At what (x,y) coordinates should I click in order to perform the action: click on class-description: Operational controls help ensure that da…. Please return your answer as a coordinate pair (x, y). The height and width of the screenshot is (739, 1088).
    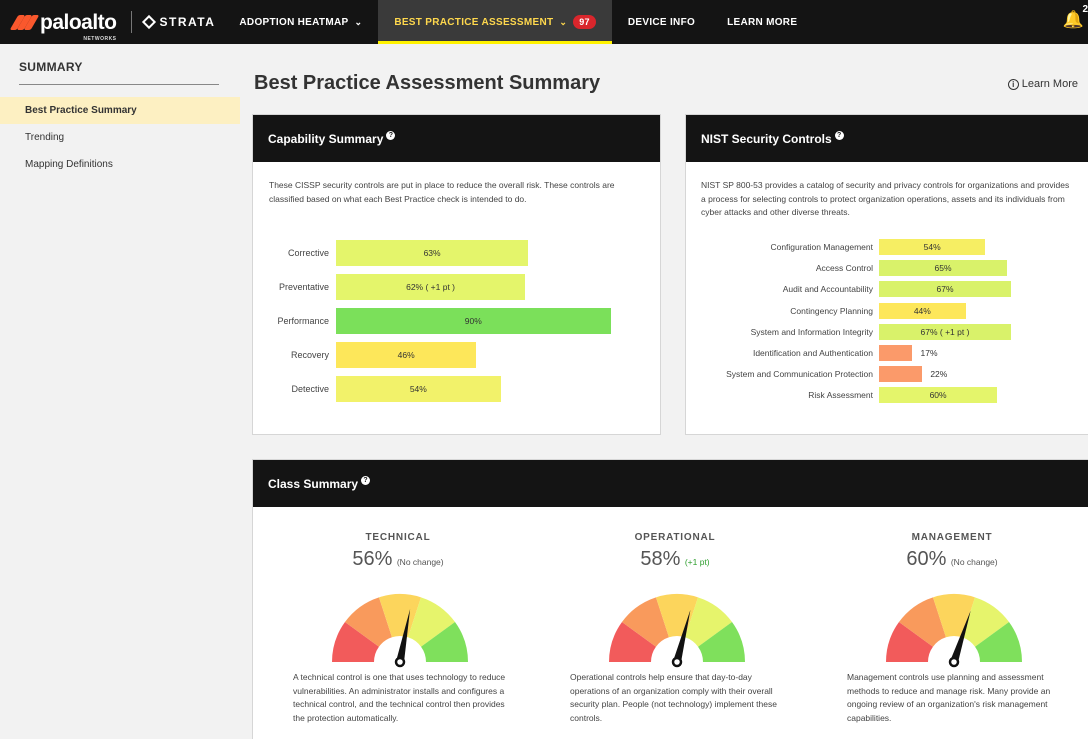
    Looking at the image, I should click on (673, 697).